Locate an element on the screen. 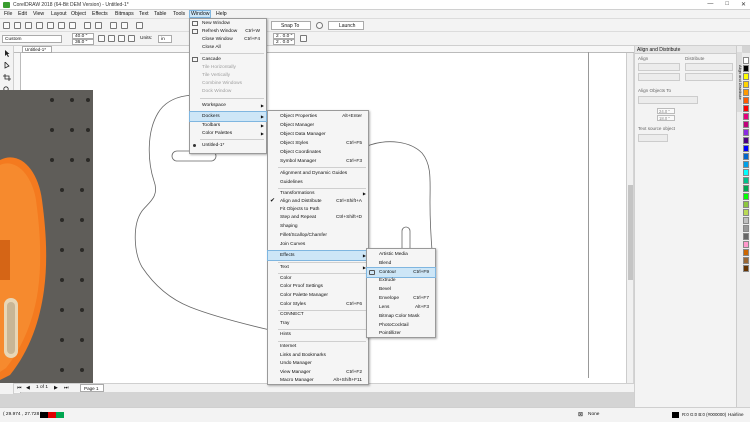 The image size is (750, 422). undo-icon is located at coordinates (87, 25).